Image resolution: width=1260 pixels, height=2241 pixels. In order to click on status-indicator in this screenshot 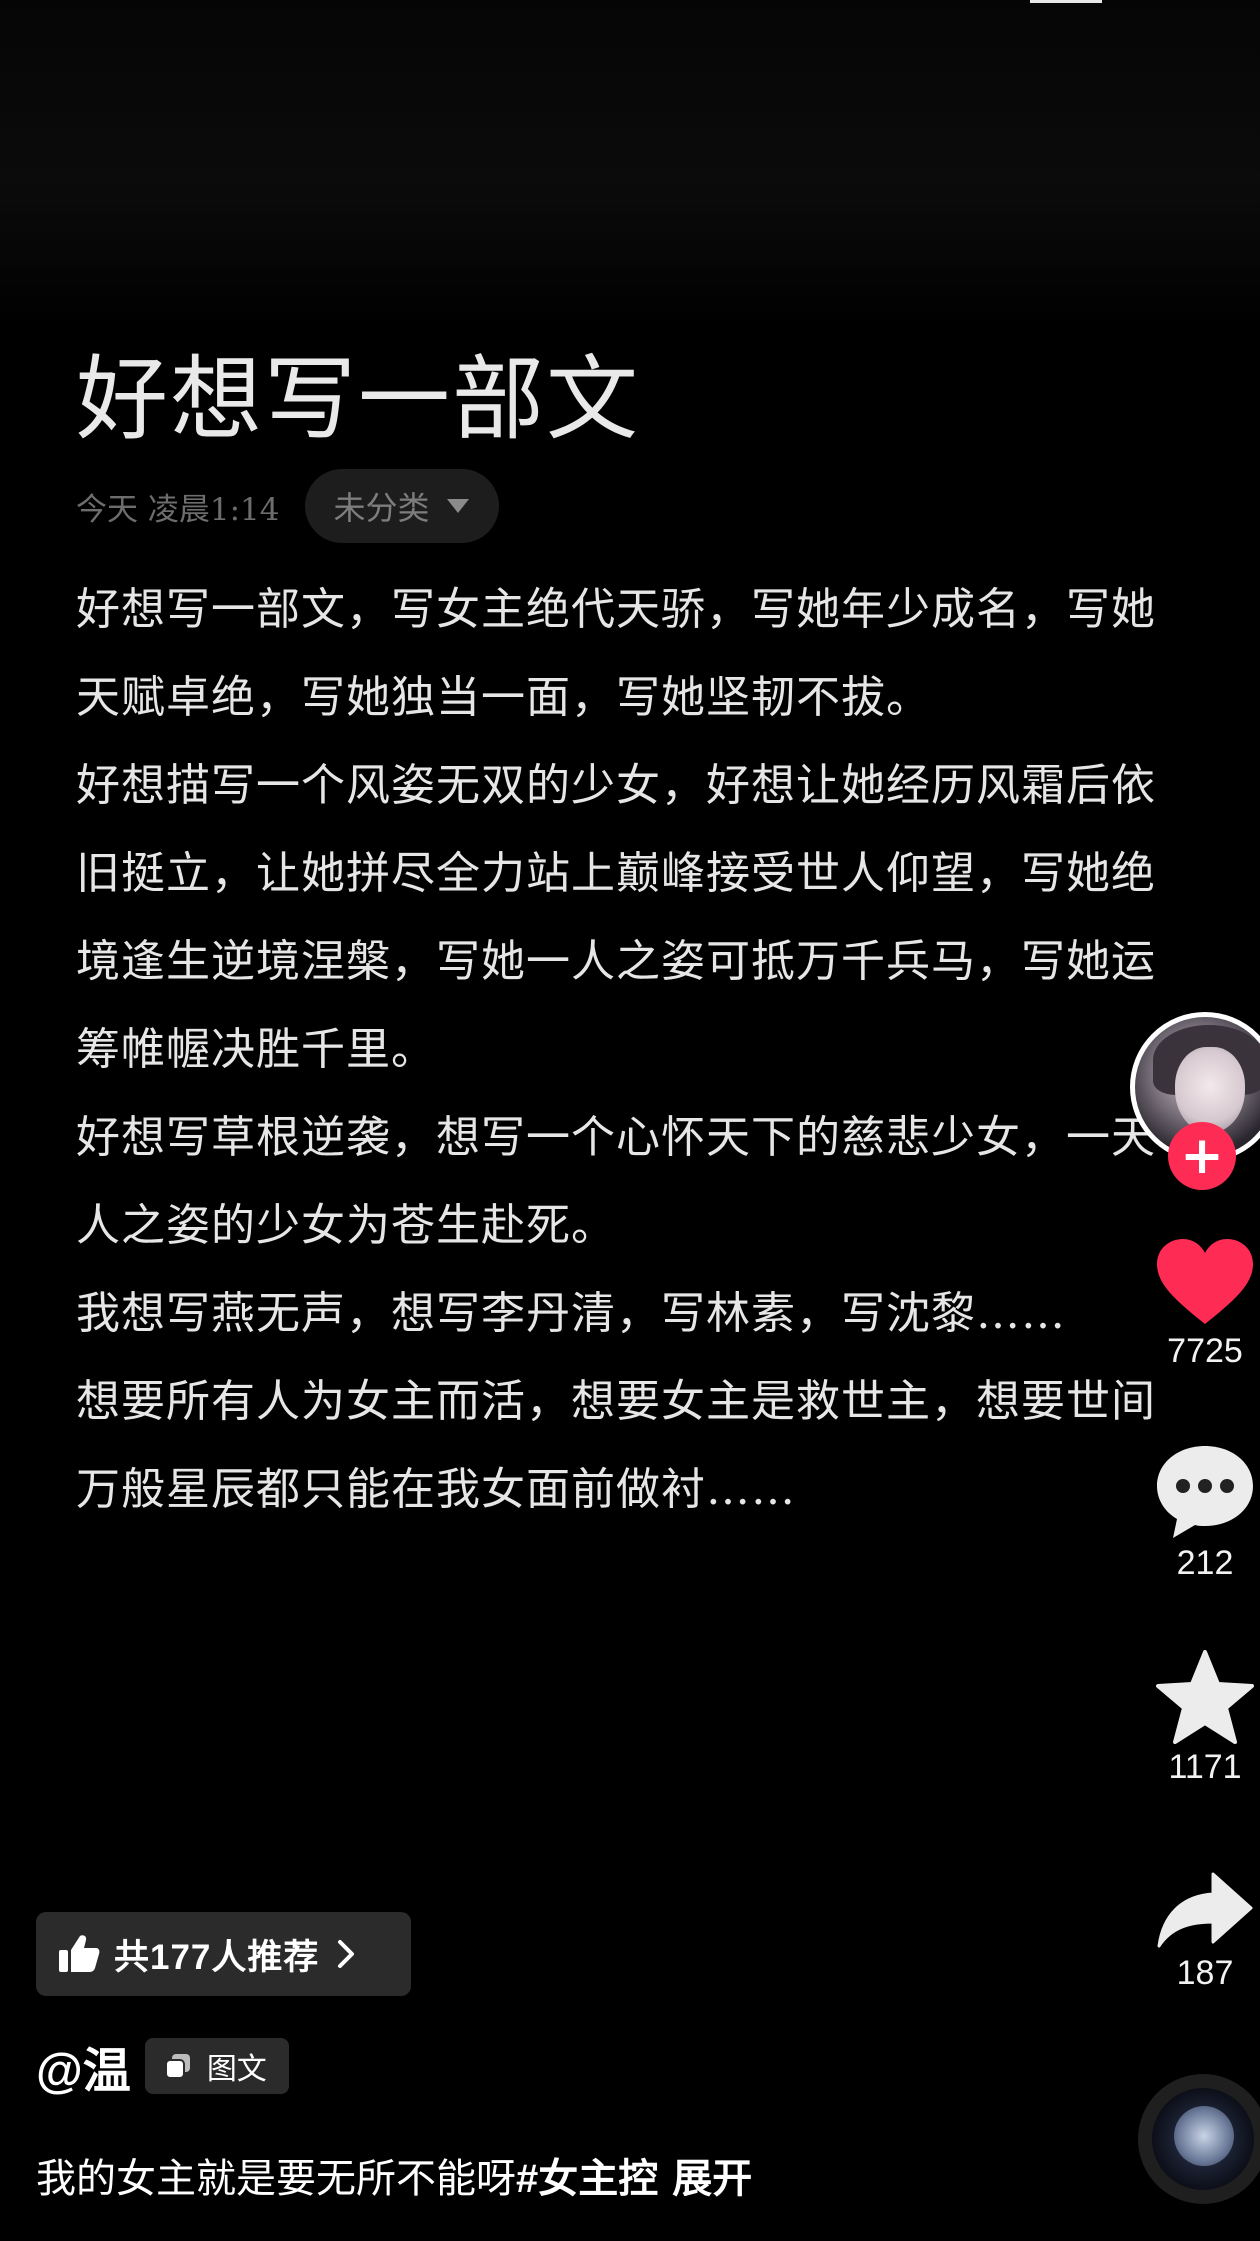, I will do `click(1066, 1)`.